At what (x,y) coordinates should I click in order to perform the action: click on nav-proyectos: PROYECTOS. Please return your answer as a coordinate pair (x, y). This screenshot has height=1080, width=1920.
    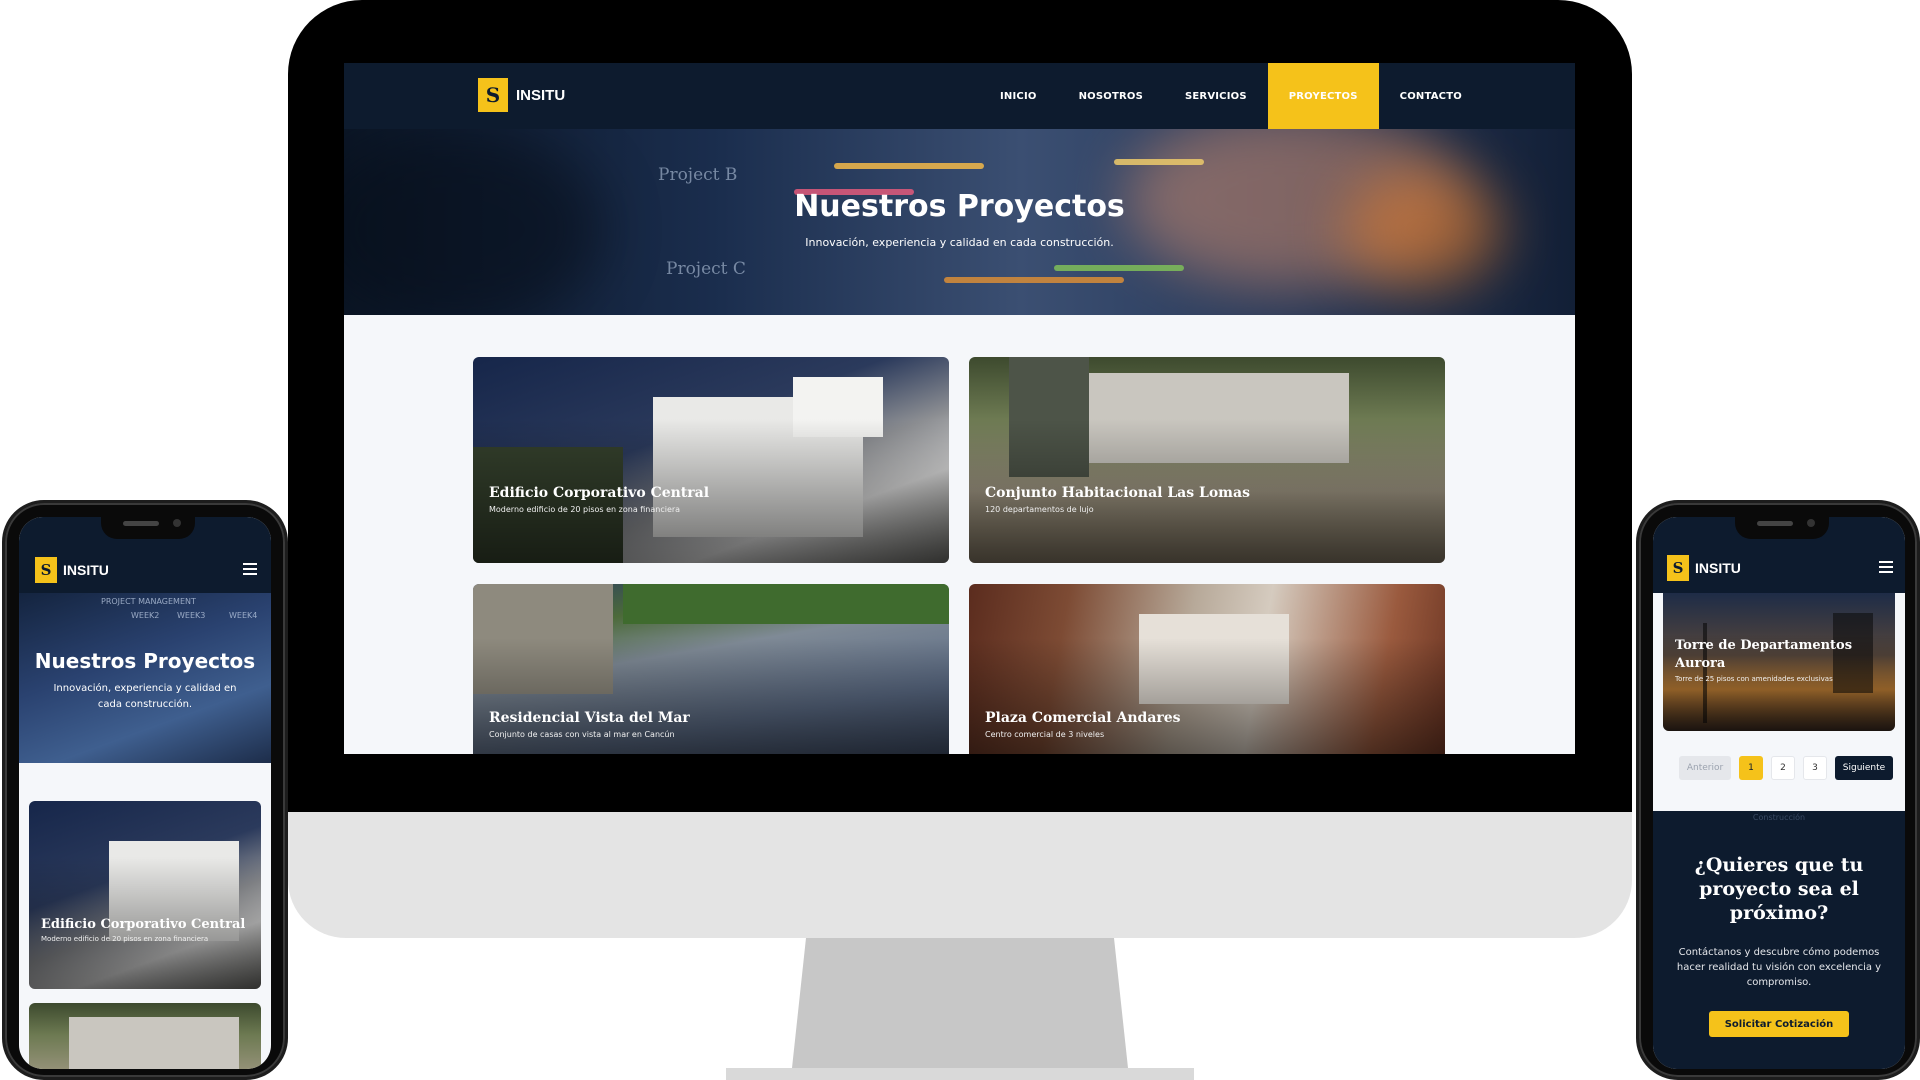
    Looking at the image, I should click on (1323, 96).